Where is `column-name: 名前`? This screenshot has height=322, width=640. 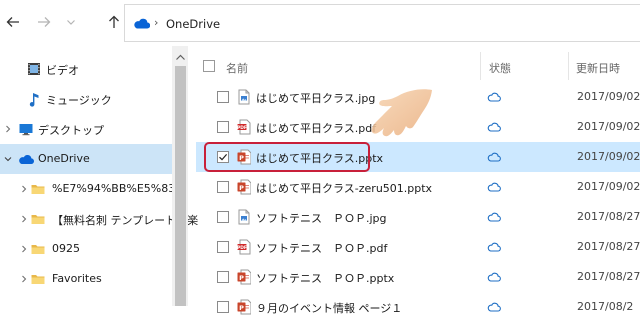
column-name: 名前 is located at coordinates (237, 68).